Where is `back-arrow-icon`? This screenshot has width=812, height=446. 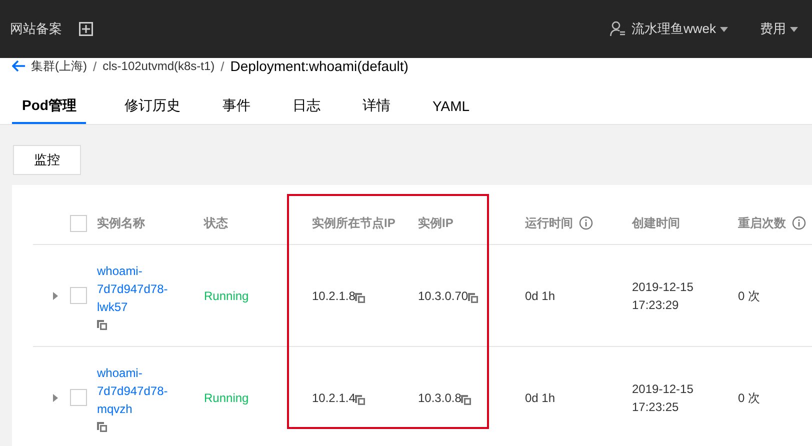
back-arrow-icon is located at coordinates (18, 66).